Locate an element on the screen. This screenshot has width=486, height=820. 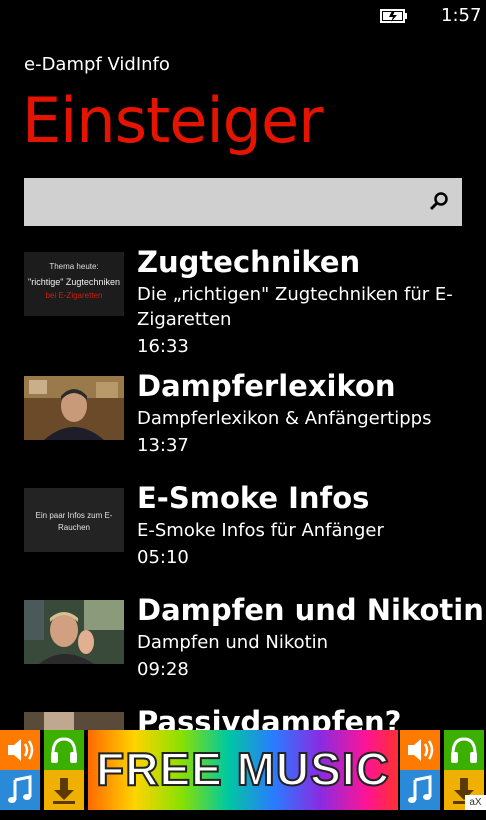
download-icon is located at coordinates (64, 790).